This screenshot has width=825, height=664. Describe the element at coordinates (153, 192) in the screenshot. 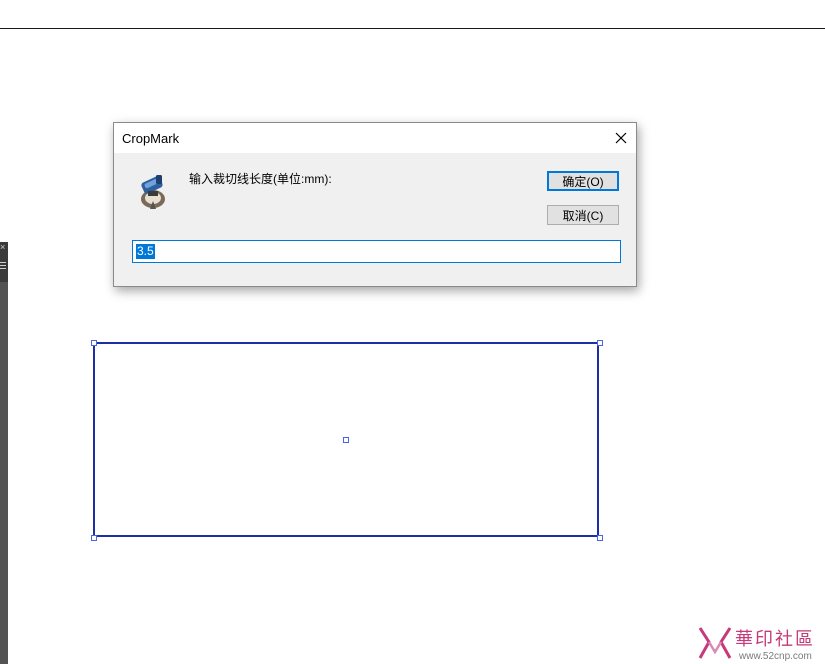

I see `cropmark-app-icon` at that location.